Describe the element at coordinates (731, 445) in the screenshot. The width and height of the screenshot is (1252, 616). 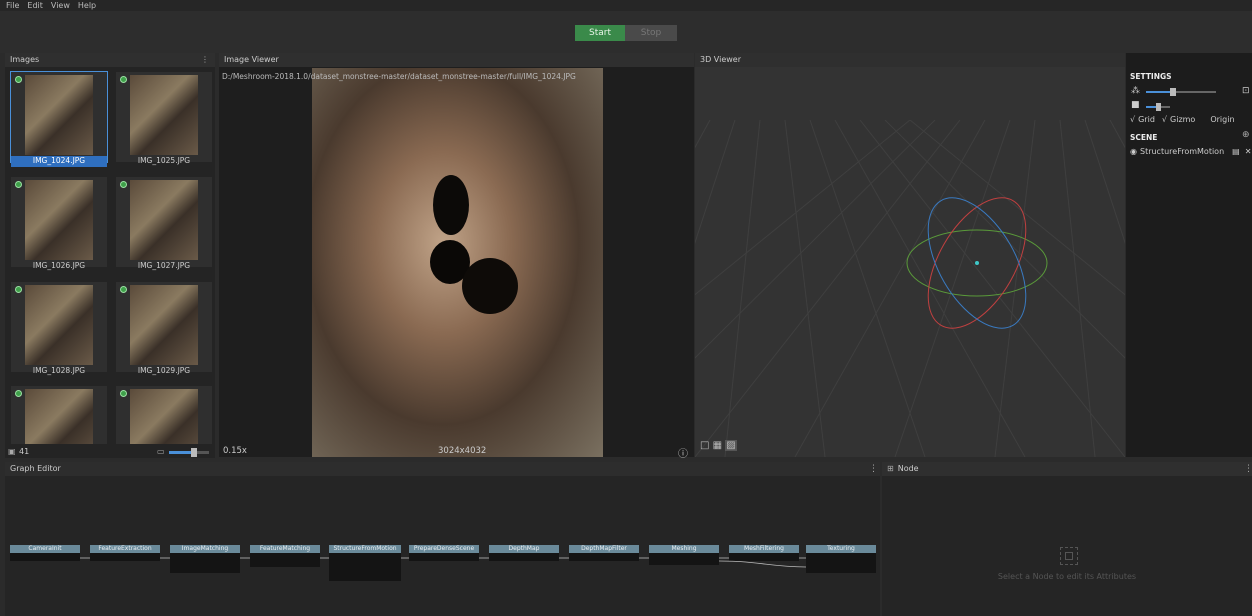
I see `textured-view-icon: ▨` at that location.